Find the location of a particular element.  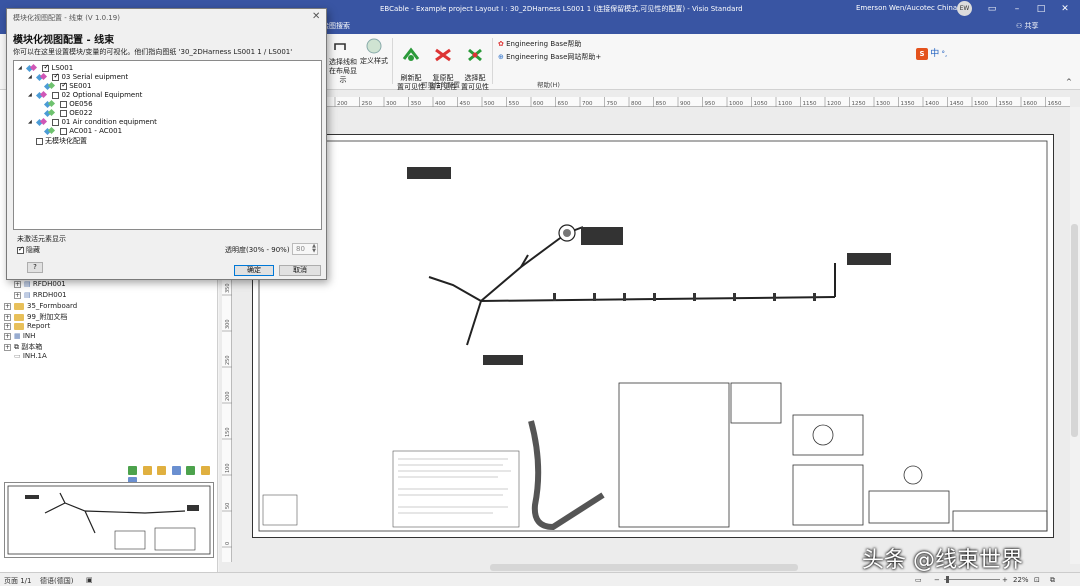

user-name: Emerson Wen/Aucotec China is located at coordinates (906, 8).